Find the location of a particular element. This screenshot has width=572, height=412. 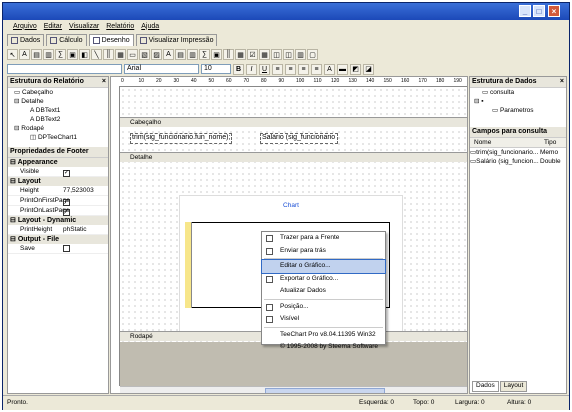

tee-chart-icon: ◫ is located at coordinates (276, 54).